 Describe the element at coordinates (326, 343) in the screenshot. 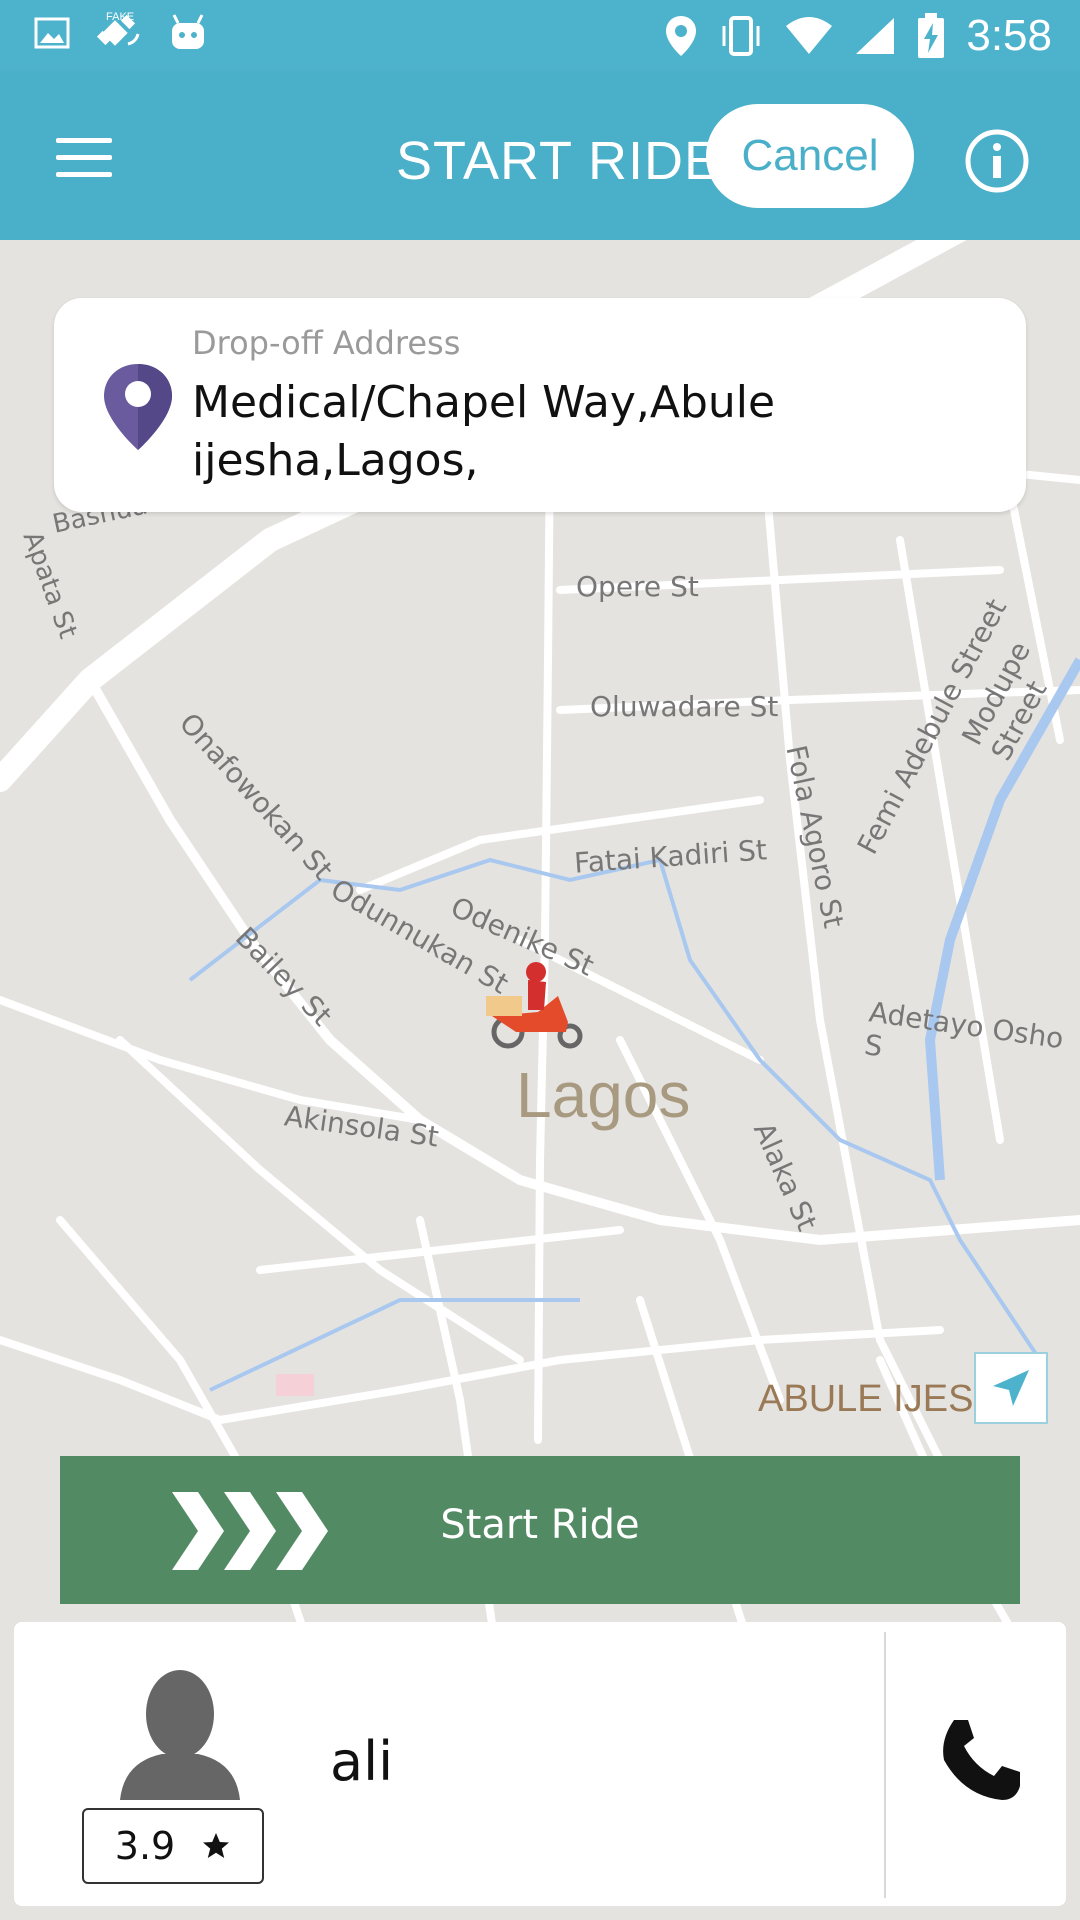

I see `dropoff-label: Drop-off Address` at that location.